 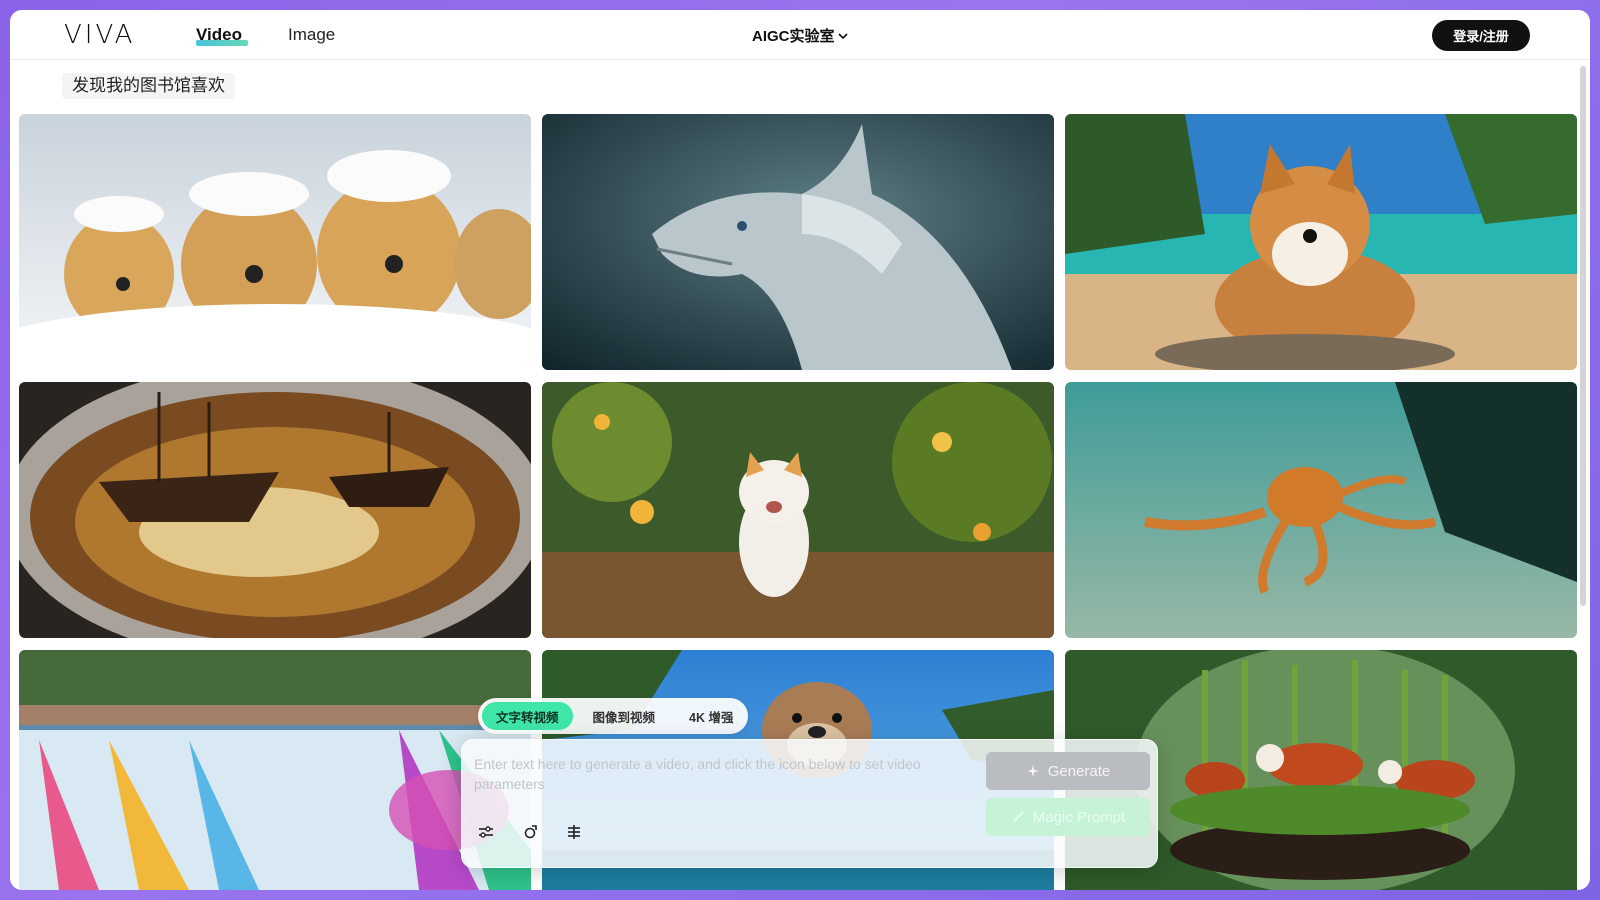 I want to click on puppies-thumbnail, so click(x=275, y=242).